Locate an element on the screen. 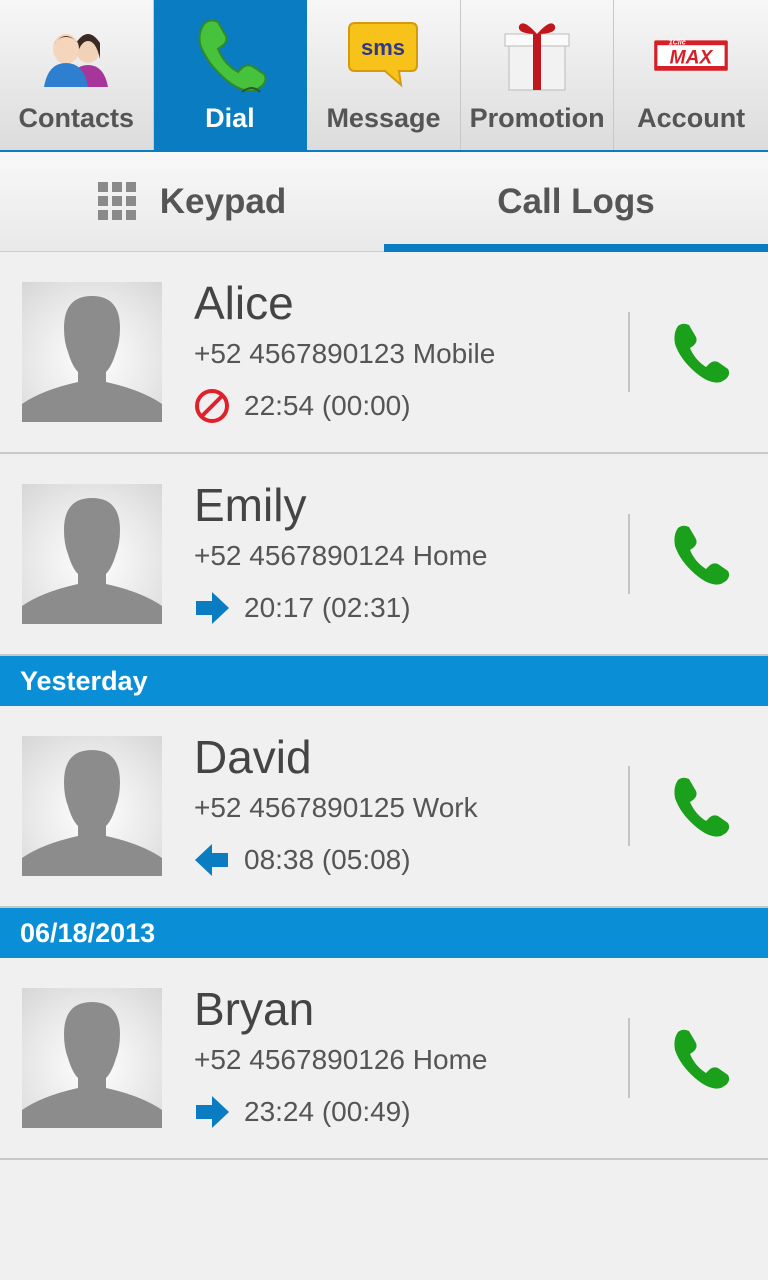  call-info: 22:54 (00:00) is located at coordinates (302, 406).